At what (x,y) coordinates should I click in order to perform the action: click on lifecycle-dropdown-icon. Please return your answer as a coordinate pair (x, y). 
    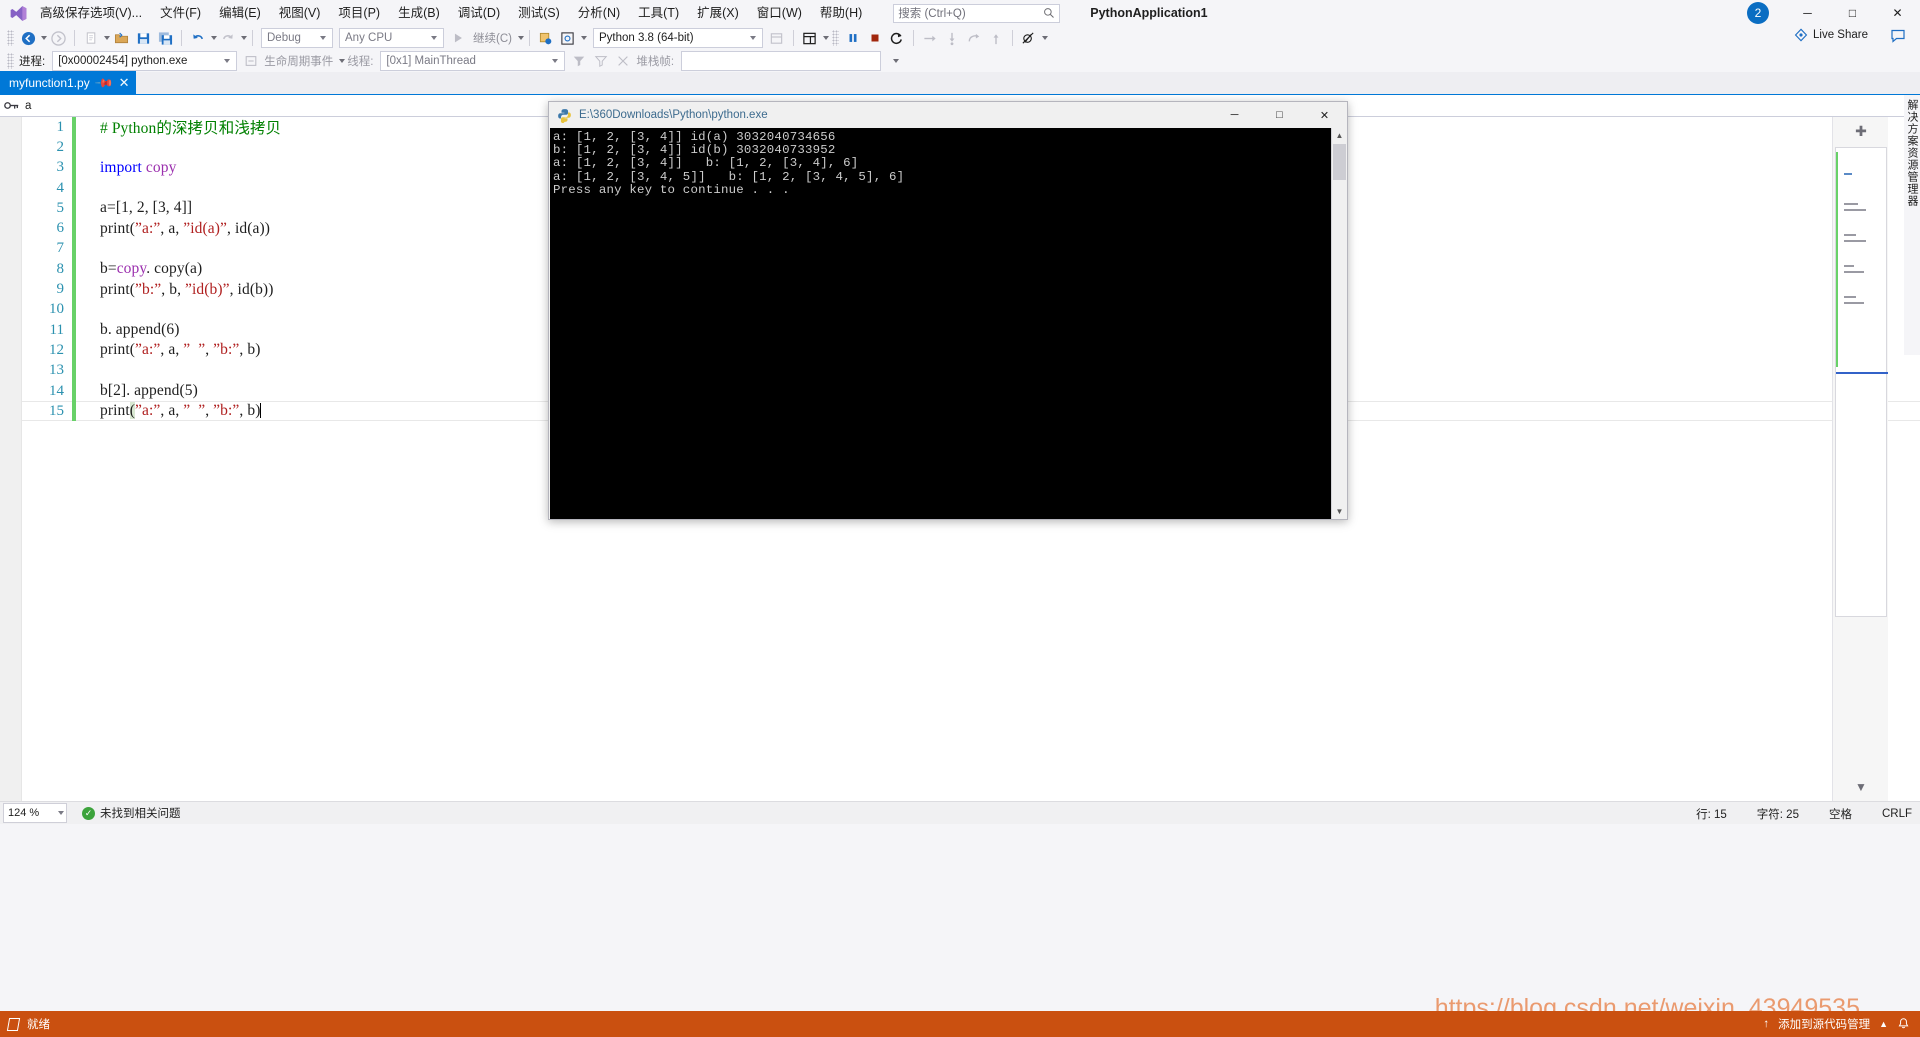
    Looking at the image, I should click on (342, 61).